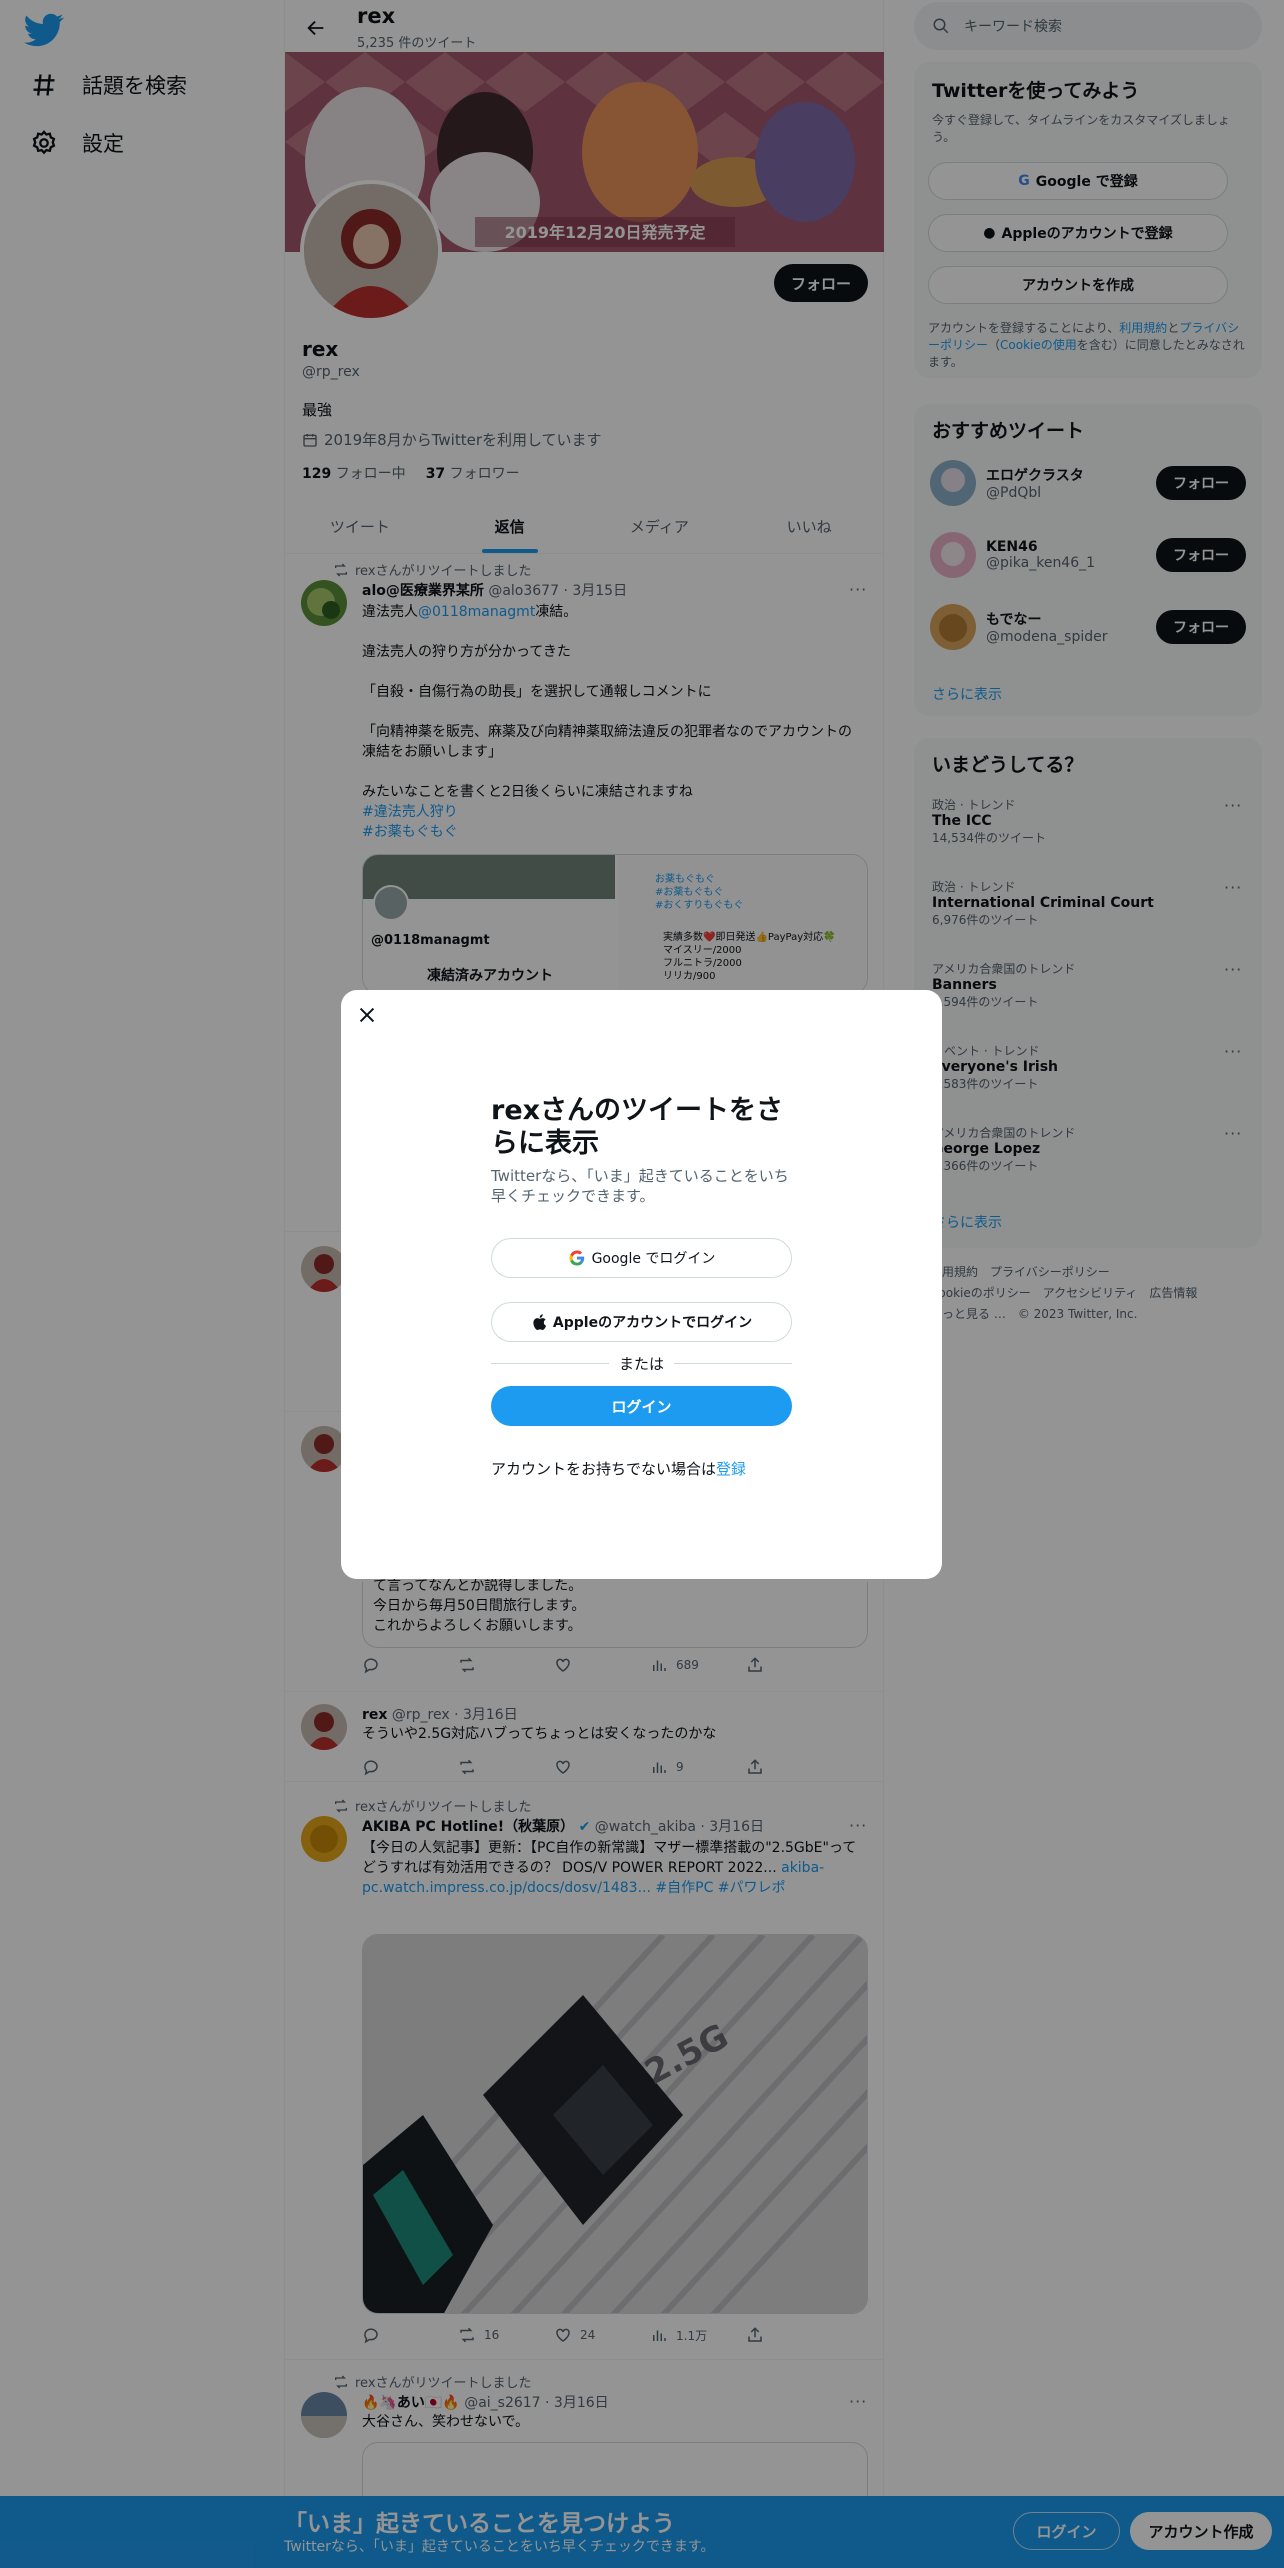 Image resolution: width=1284 pixels, height=2568 pixels. What do you see at coordinates (367, 1015) in the screenshot?
I see `close-icon` at bounding box center [367, 1015].